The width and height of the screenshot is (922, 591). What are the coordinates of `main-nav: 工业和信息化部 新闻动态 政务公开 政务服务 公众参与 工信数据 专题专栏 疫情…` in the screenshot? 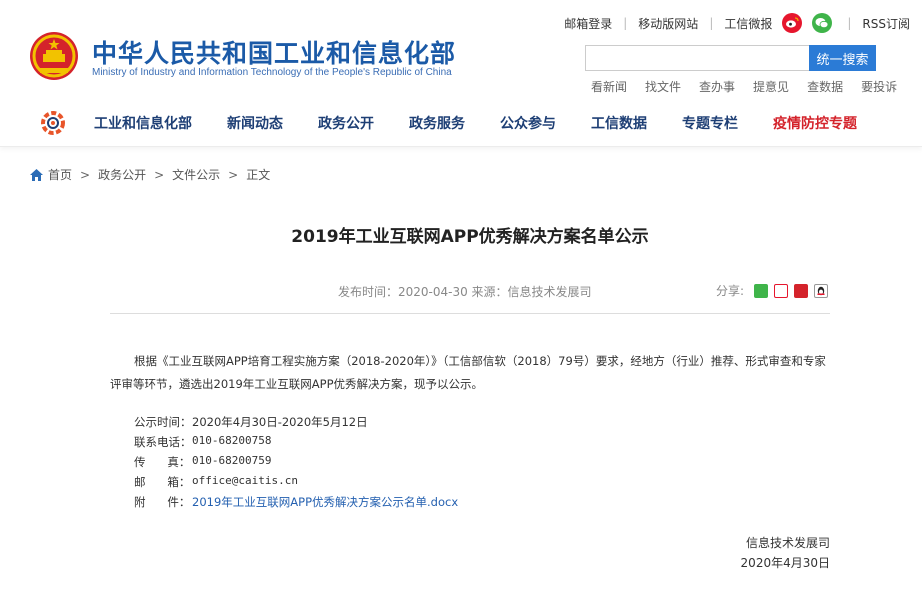 It's located at (461, 123).